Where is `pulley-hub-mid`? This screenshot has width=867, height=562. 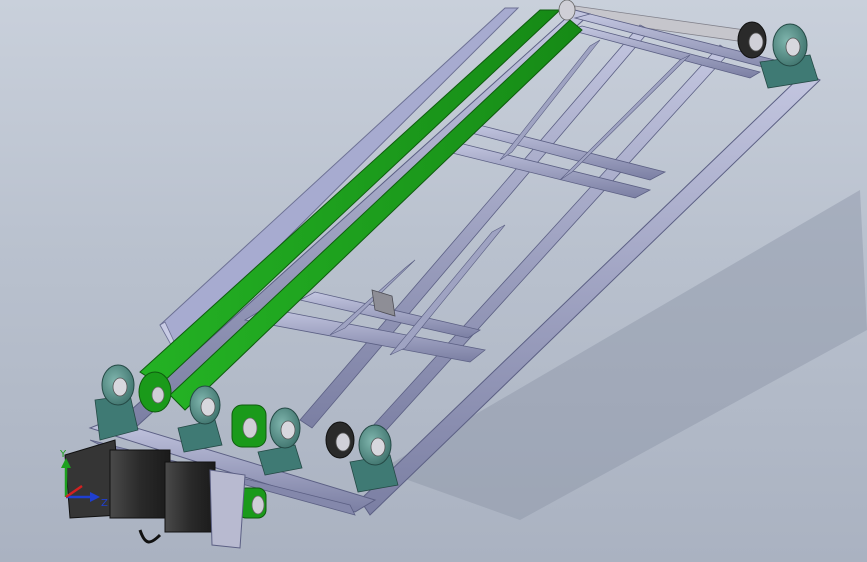
pulley-hub-mid is located at coordinates (250, 428).